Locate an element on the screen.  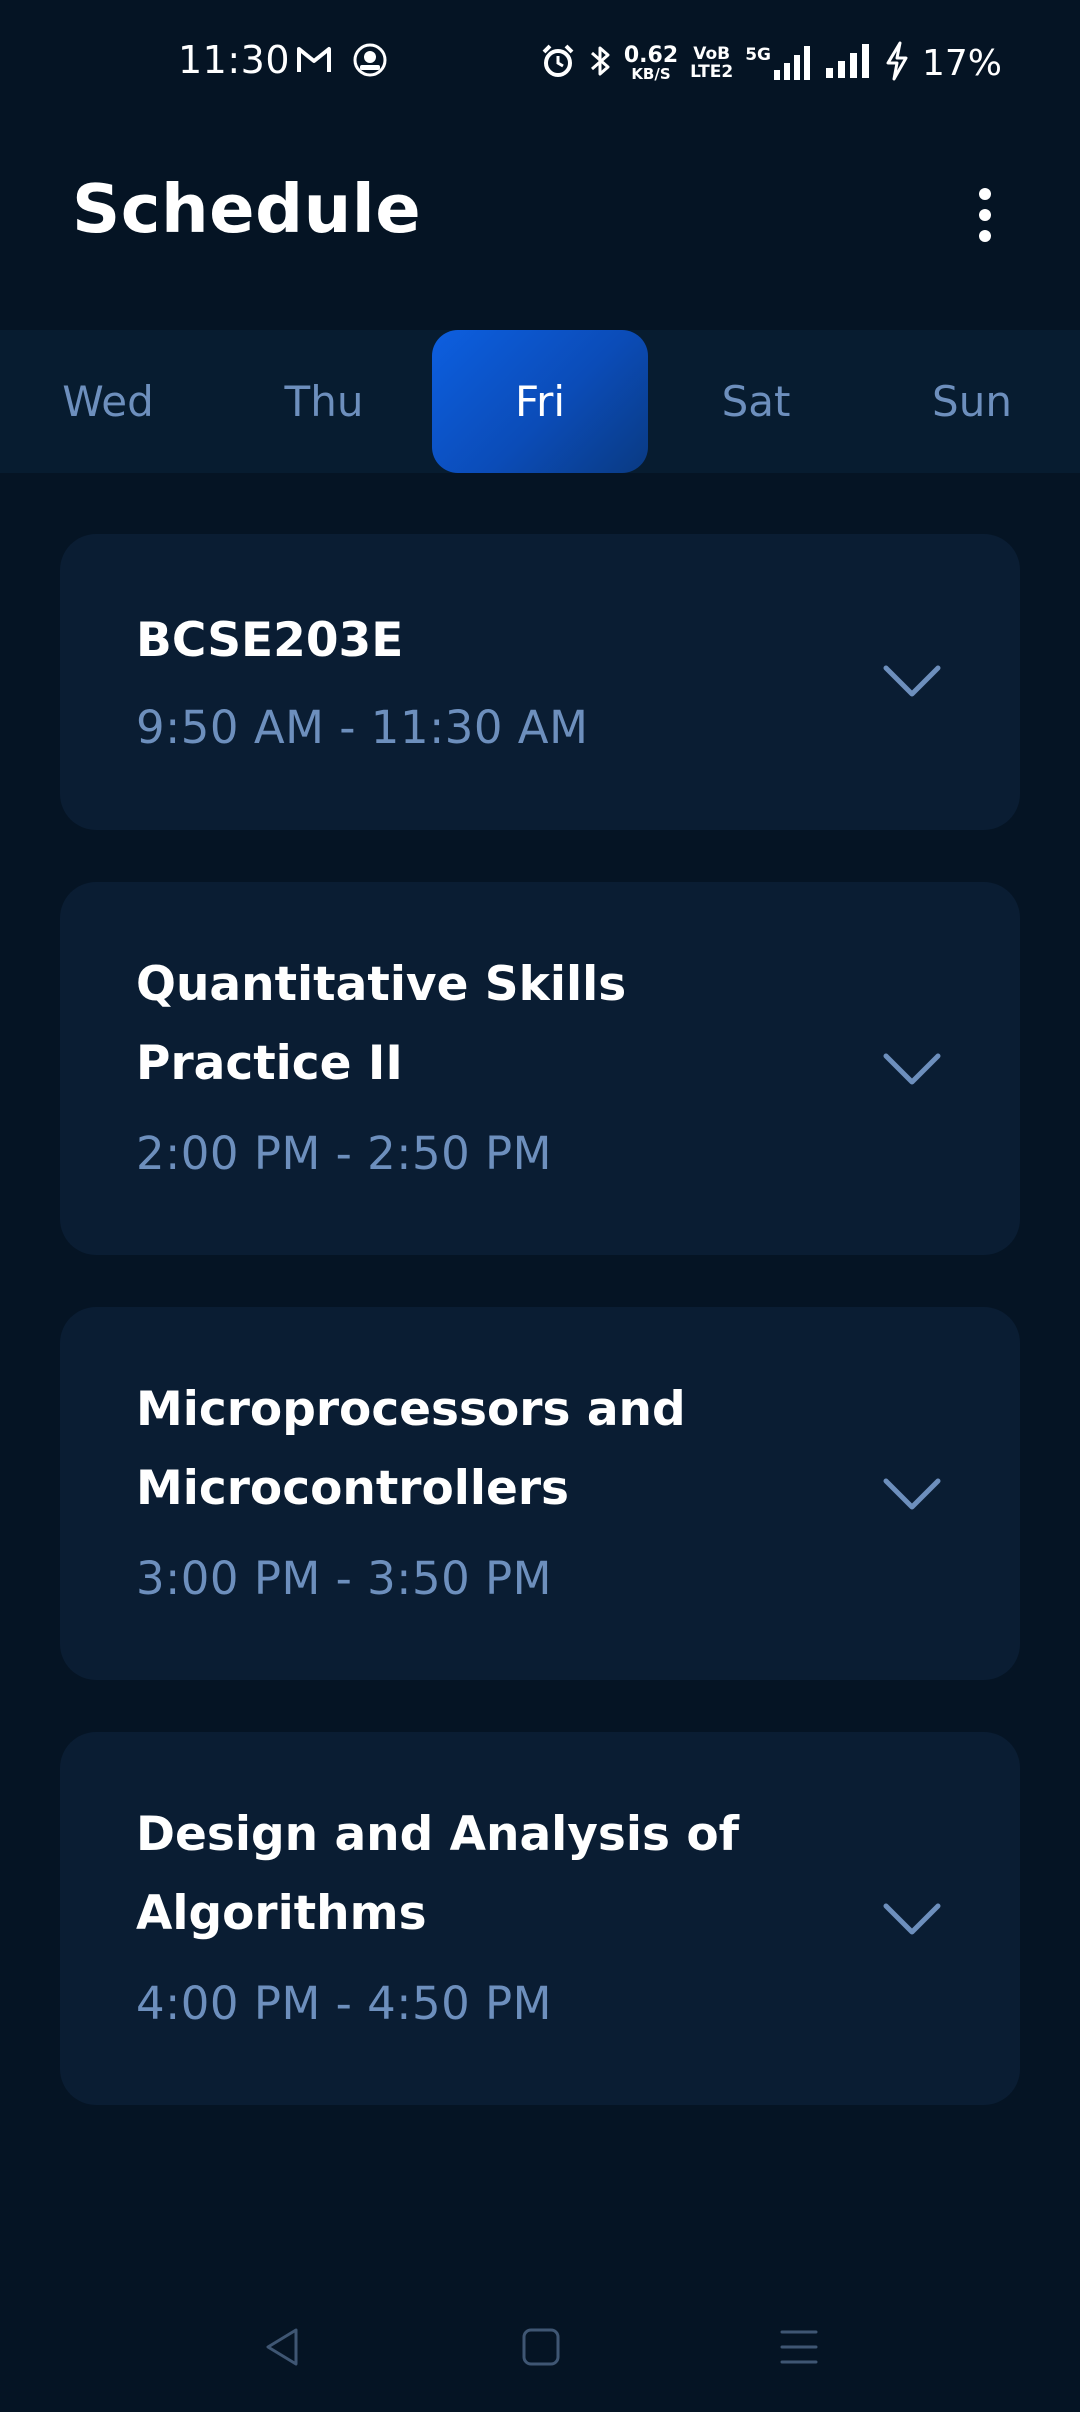
tab-sat: Sat is located at coordinates (756, 401).